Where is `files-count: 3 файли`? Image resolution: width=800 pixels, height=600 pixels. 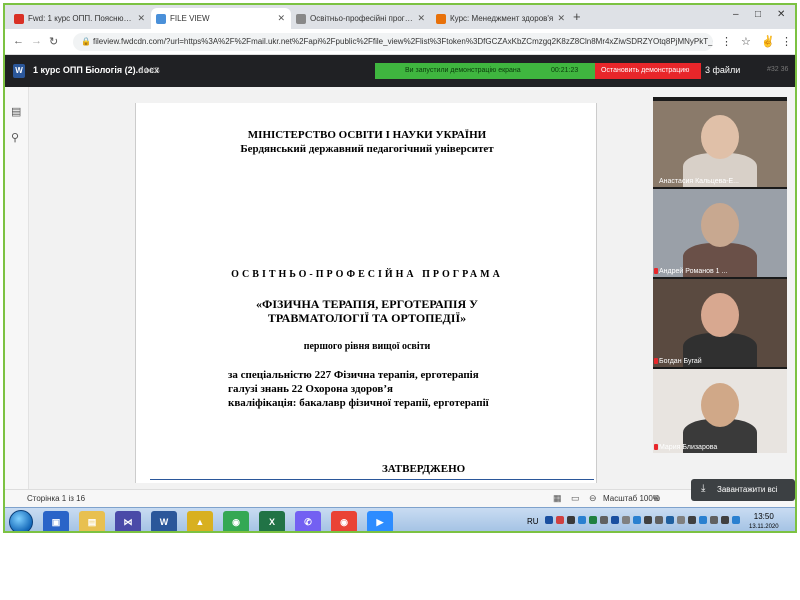
files-count: 3 файли is located at coordinates (722, 70).